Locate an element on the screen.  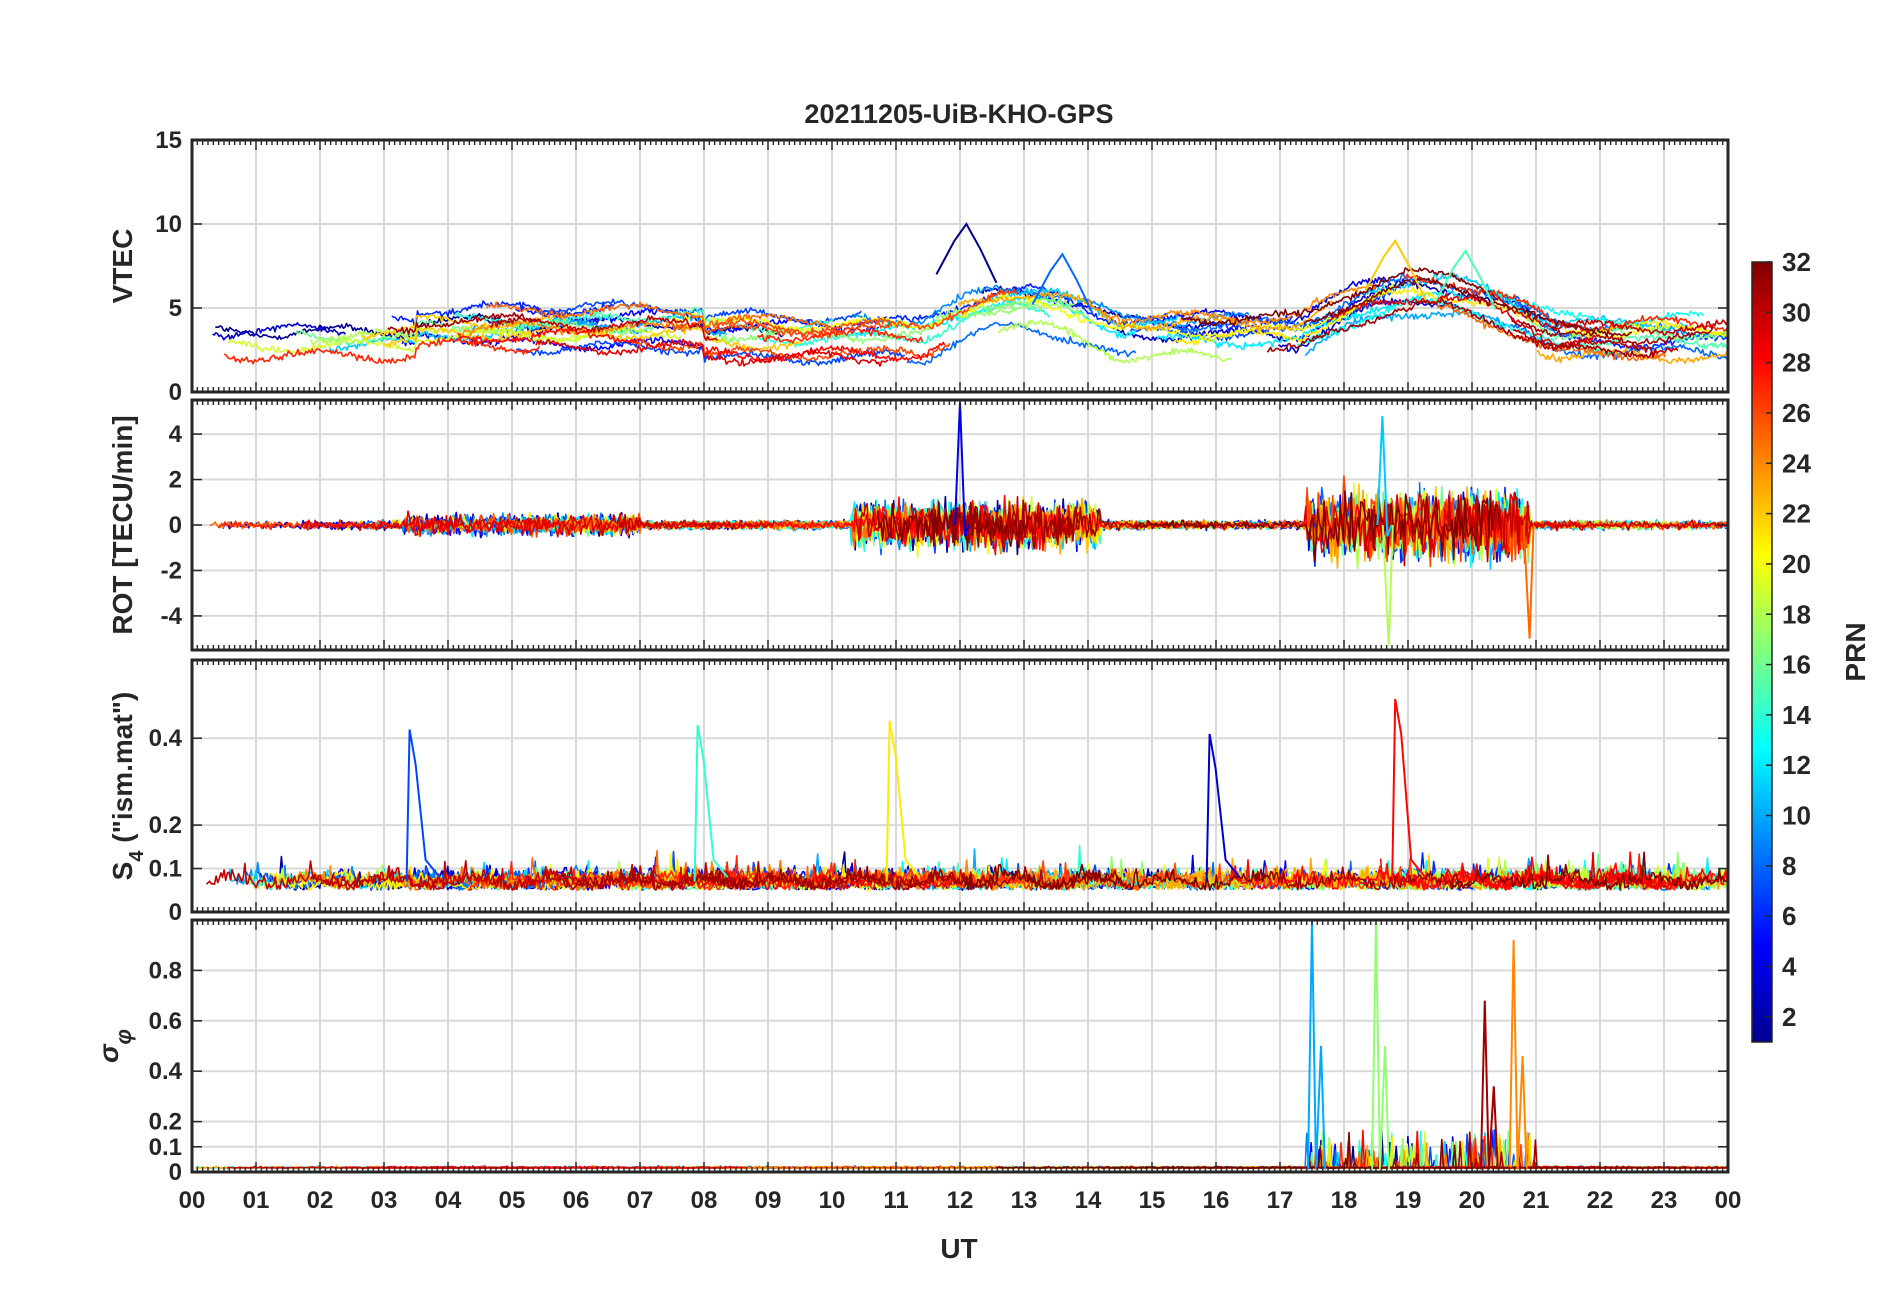
x-tick-label: 08 is located at coordinates (704, 1200).